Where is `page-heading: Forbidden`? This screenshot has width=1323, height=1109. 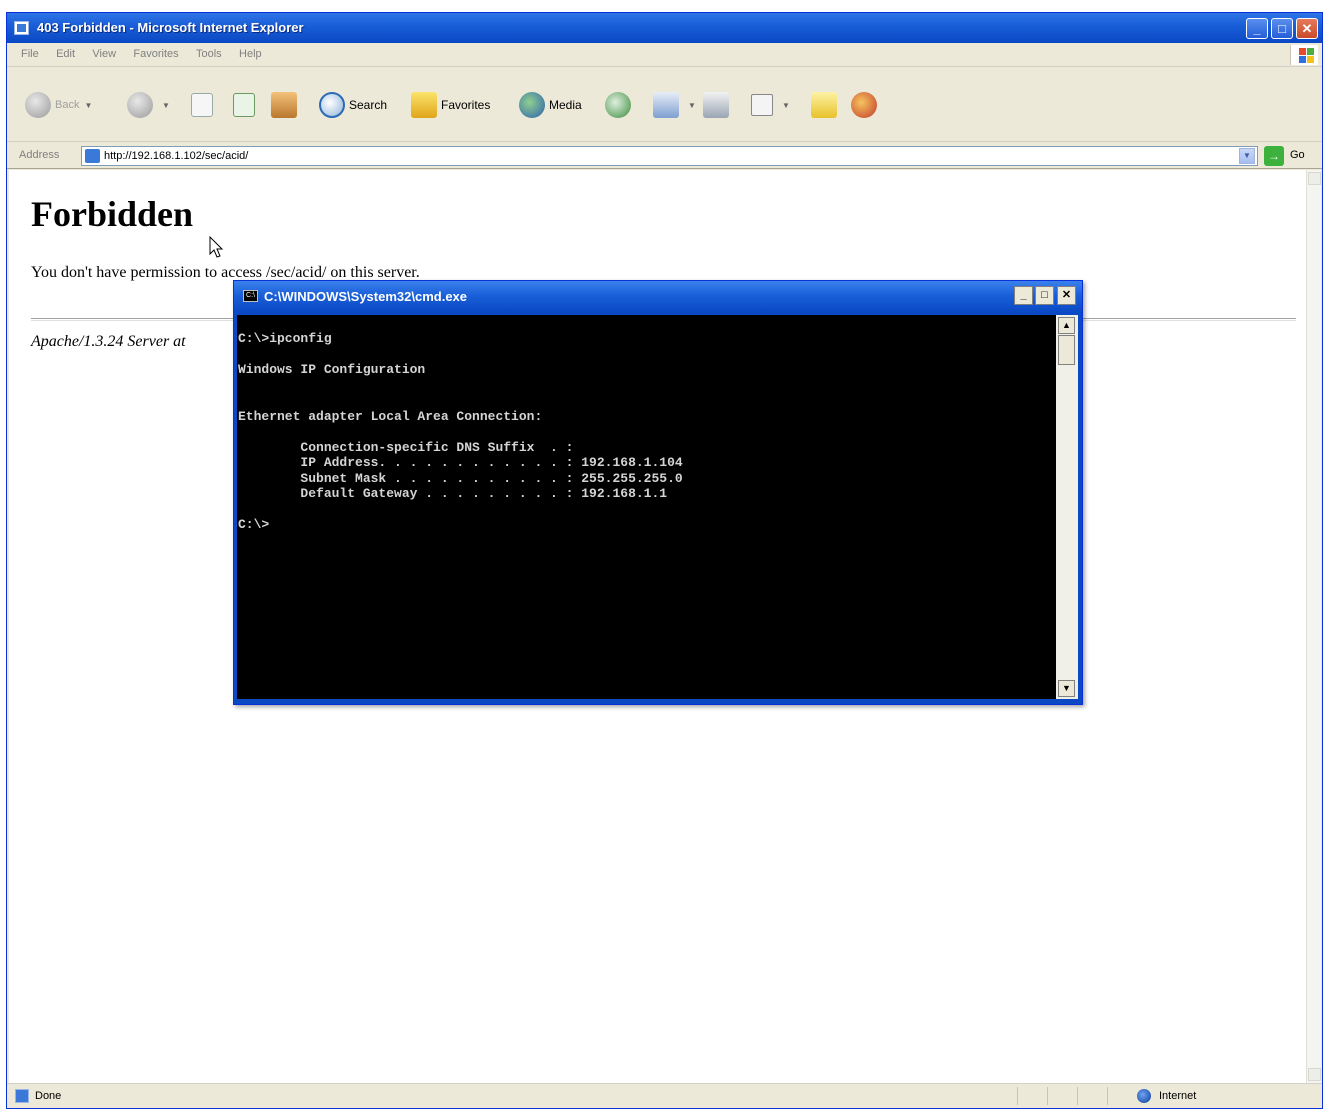
page-heading: Forbidden is located at coordinates (112, 214).